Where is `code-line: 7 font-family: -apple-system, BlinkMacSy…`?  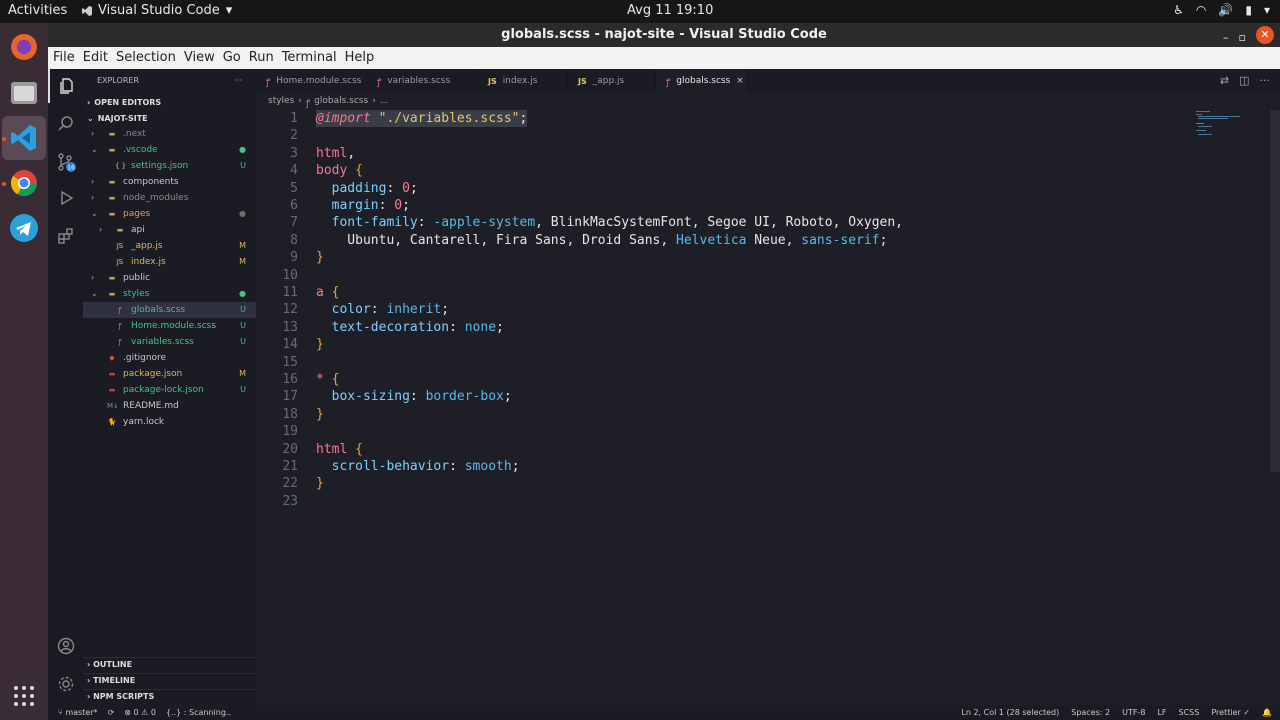 code-line: 7 font-family: -apple-system, BlinkMacSy… is located at coordinates (726, 222).